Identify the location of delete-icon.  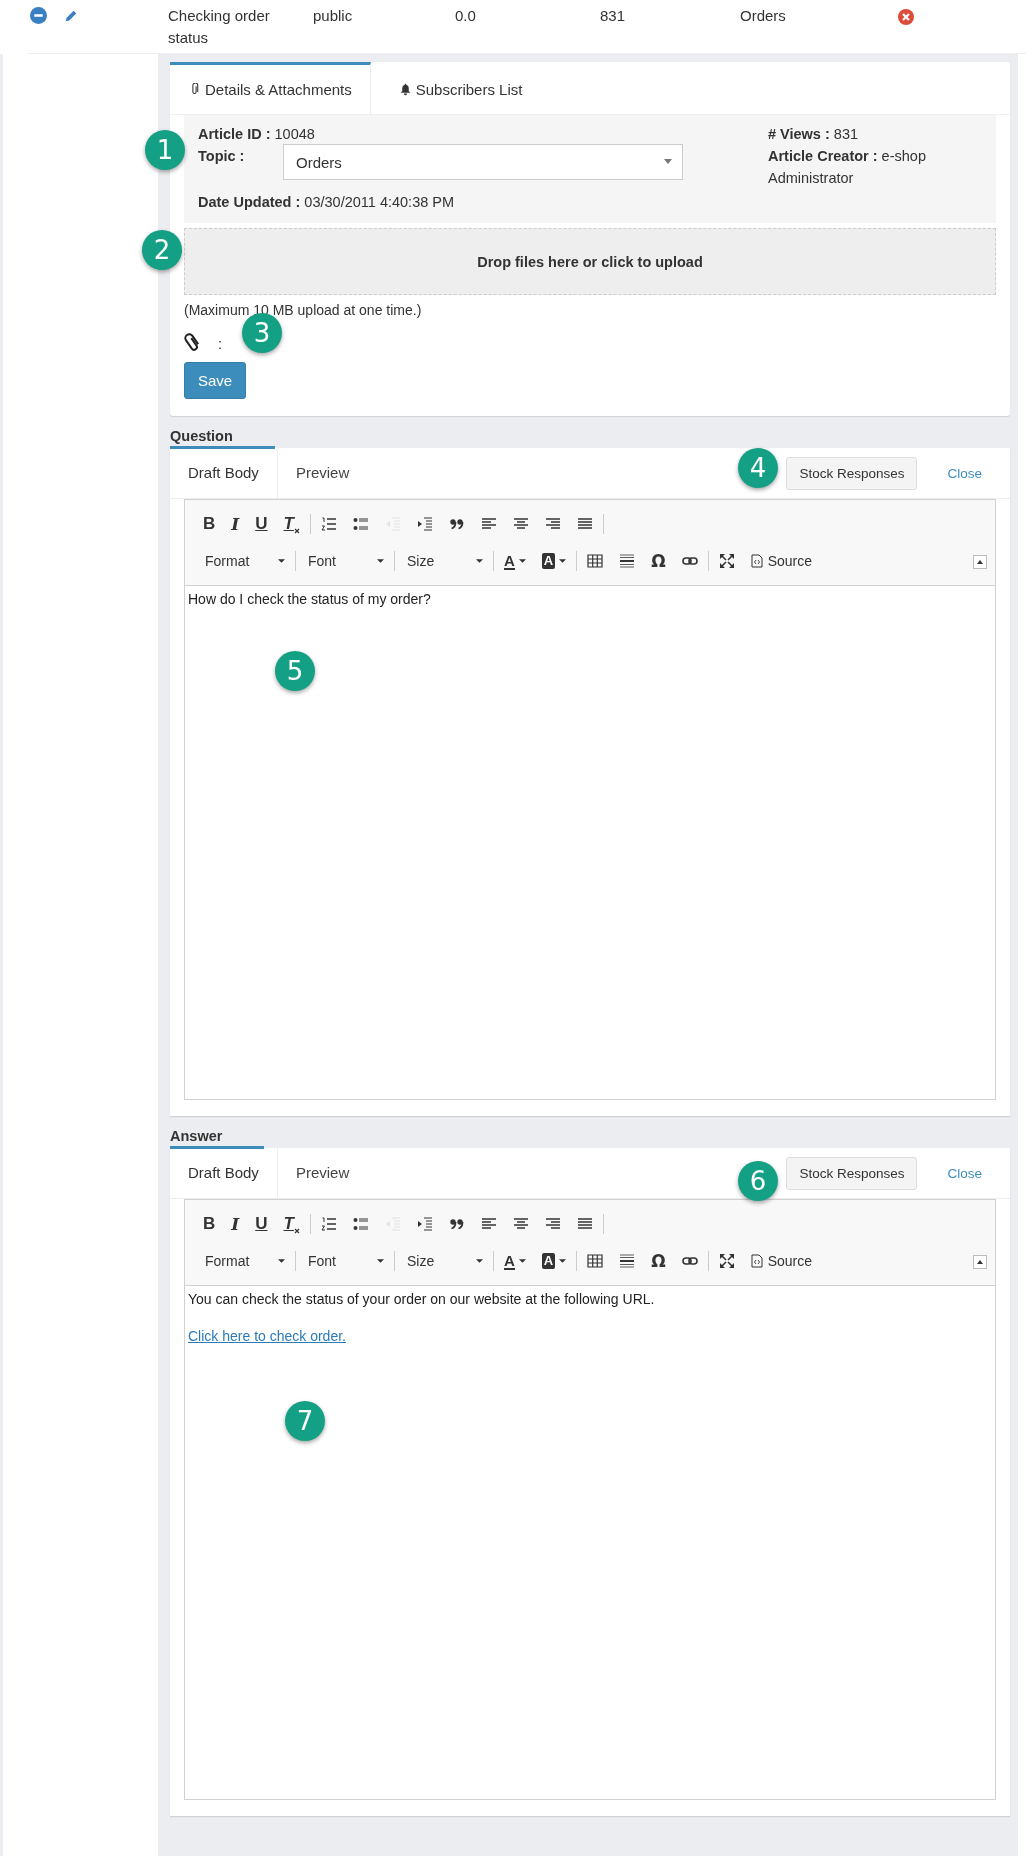
(906, 17).